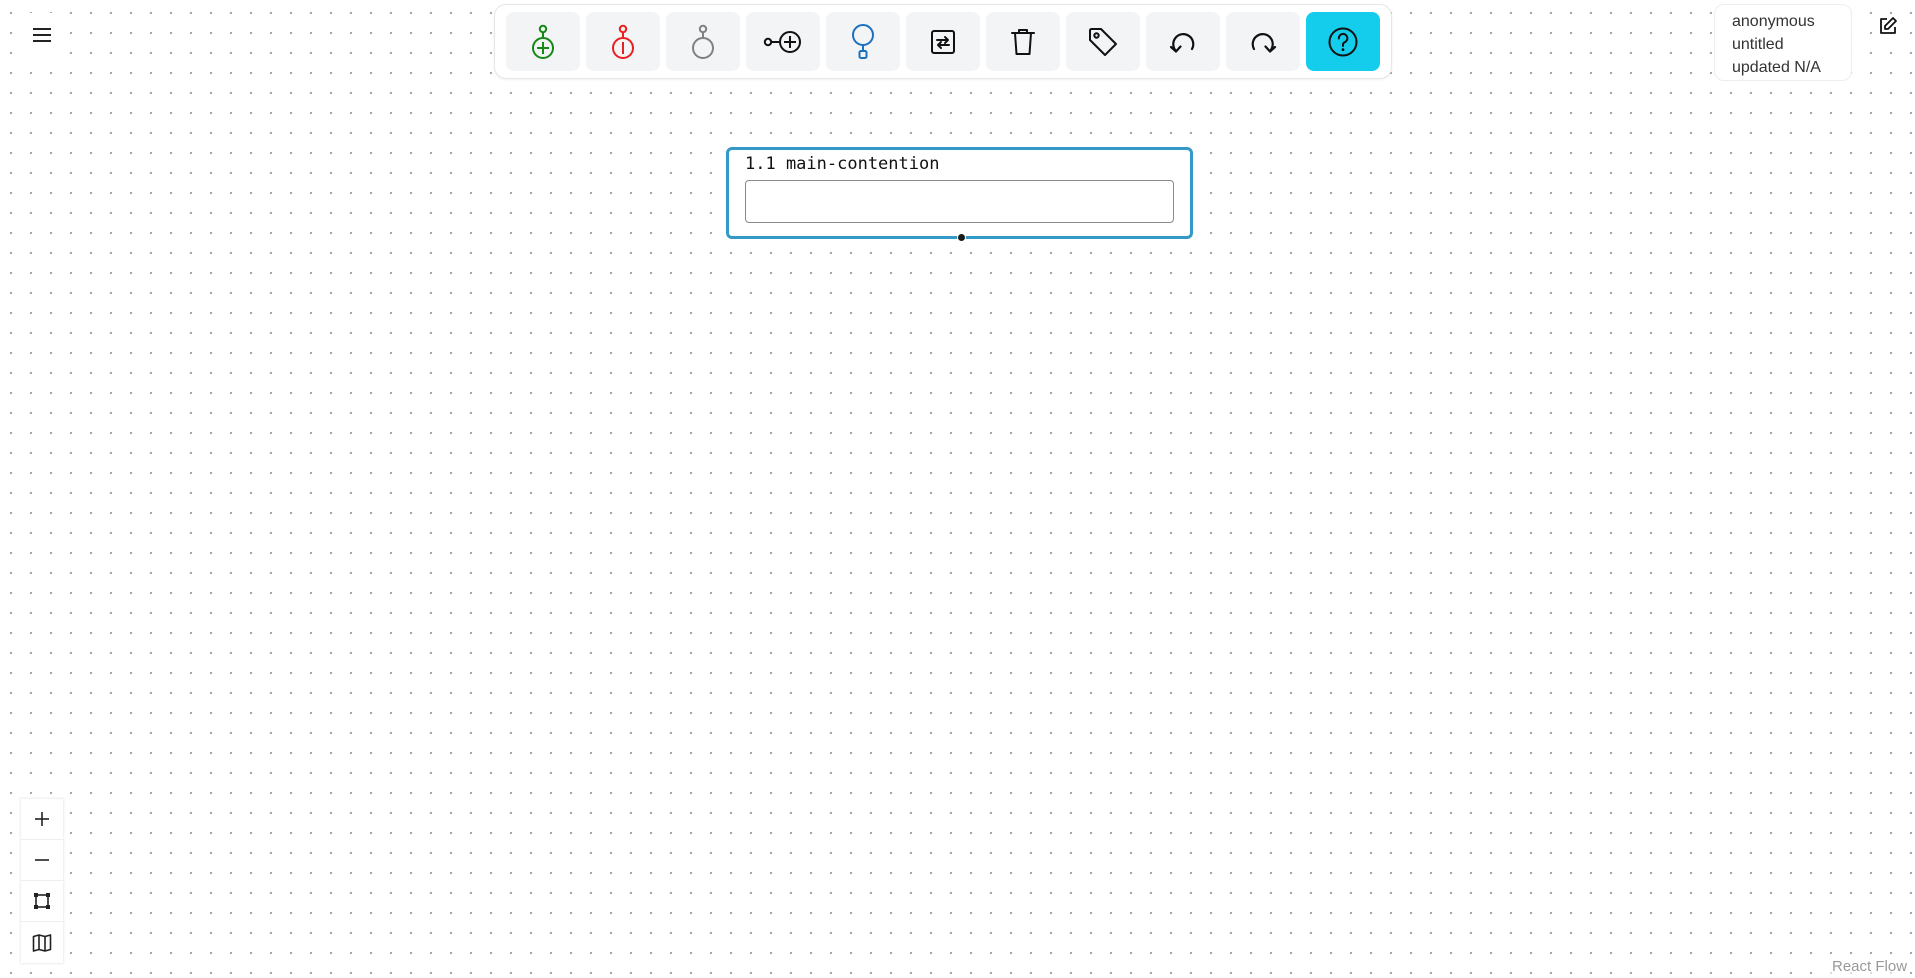  I want to click on add-child-button, so click(863, 41).